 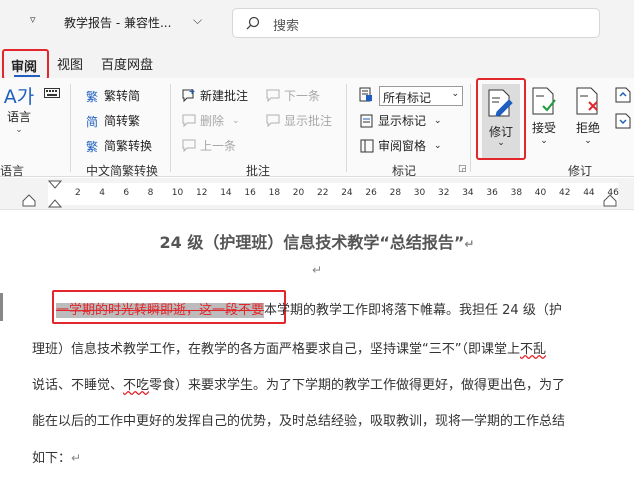 What do you see at coordinates (70, 63) in the screenshot?
I see `tab-view: 视图` at bounding box center [70, 63].